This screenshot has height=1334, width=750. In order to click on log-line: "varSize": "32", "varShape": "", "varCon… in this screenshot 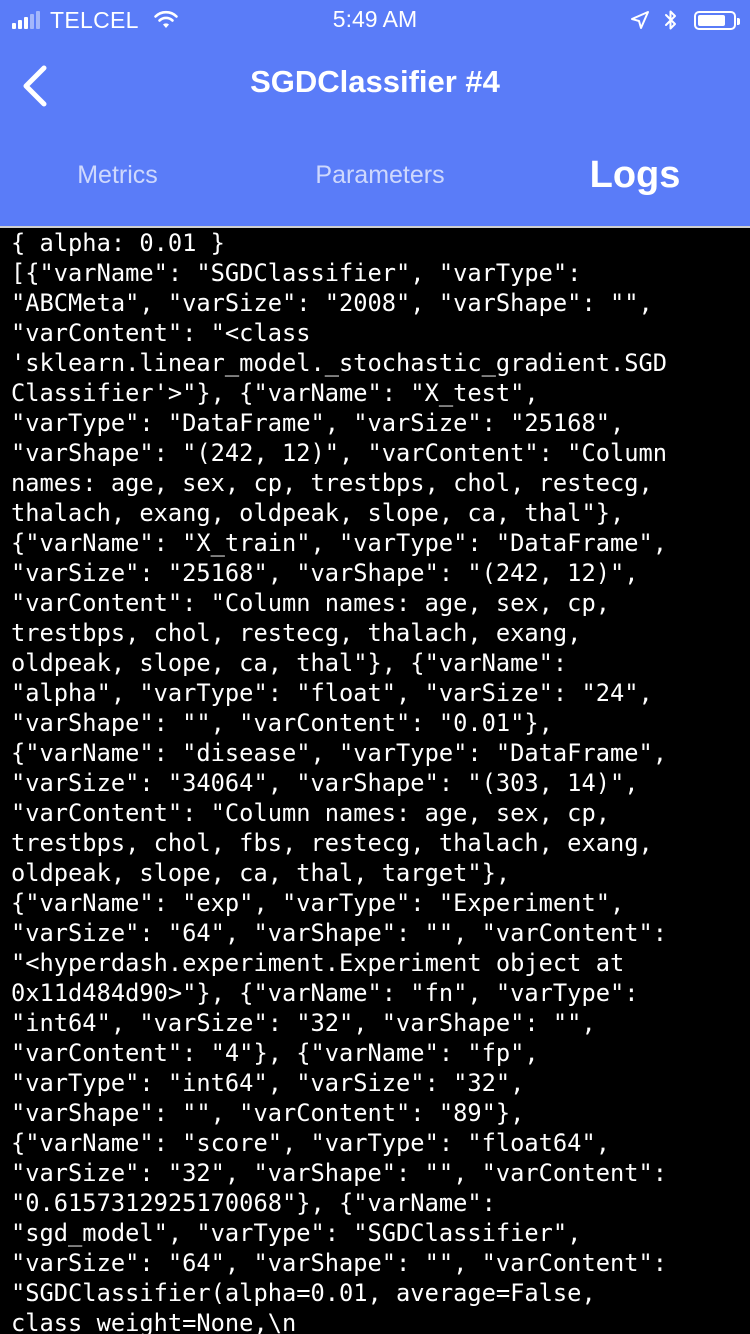, I will do `click(339, 1173)`.